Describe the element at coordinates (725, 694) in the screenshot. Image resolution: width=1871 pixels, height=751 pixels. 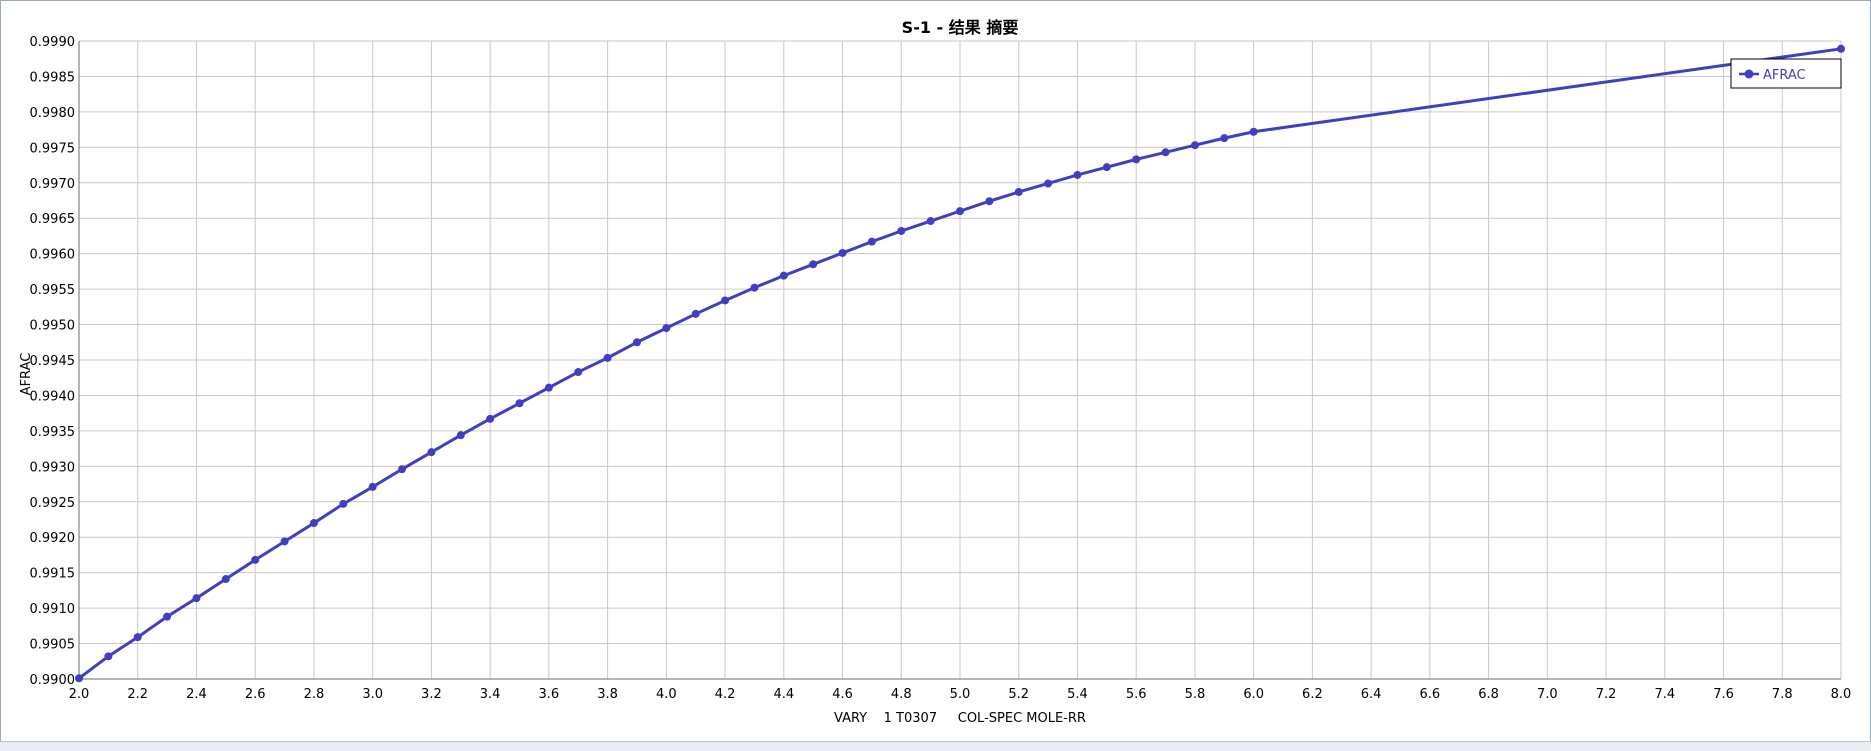
I see `x-tick-label: 4.2` at that location.